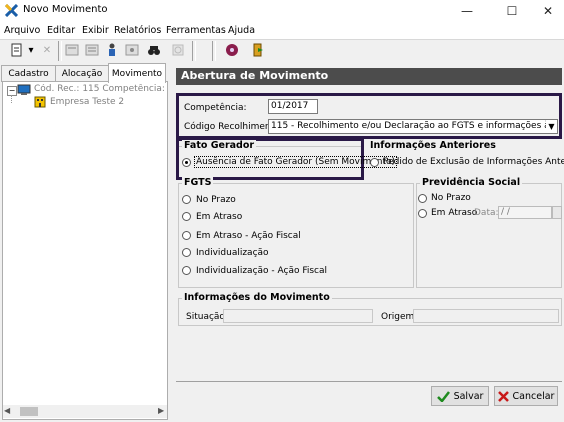 The height and width of the screenshot is (422, 564). I want to click on tree-connector, so click(12, 99).